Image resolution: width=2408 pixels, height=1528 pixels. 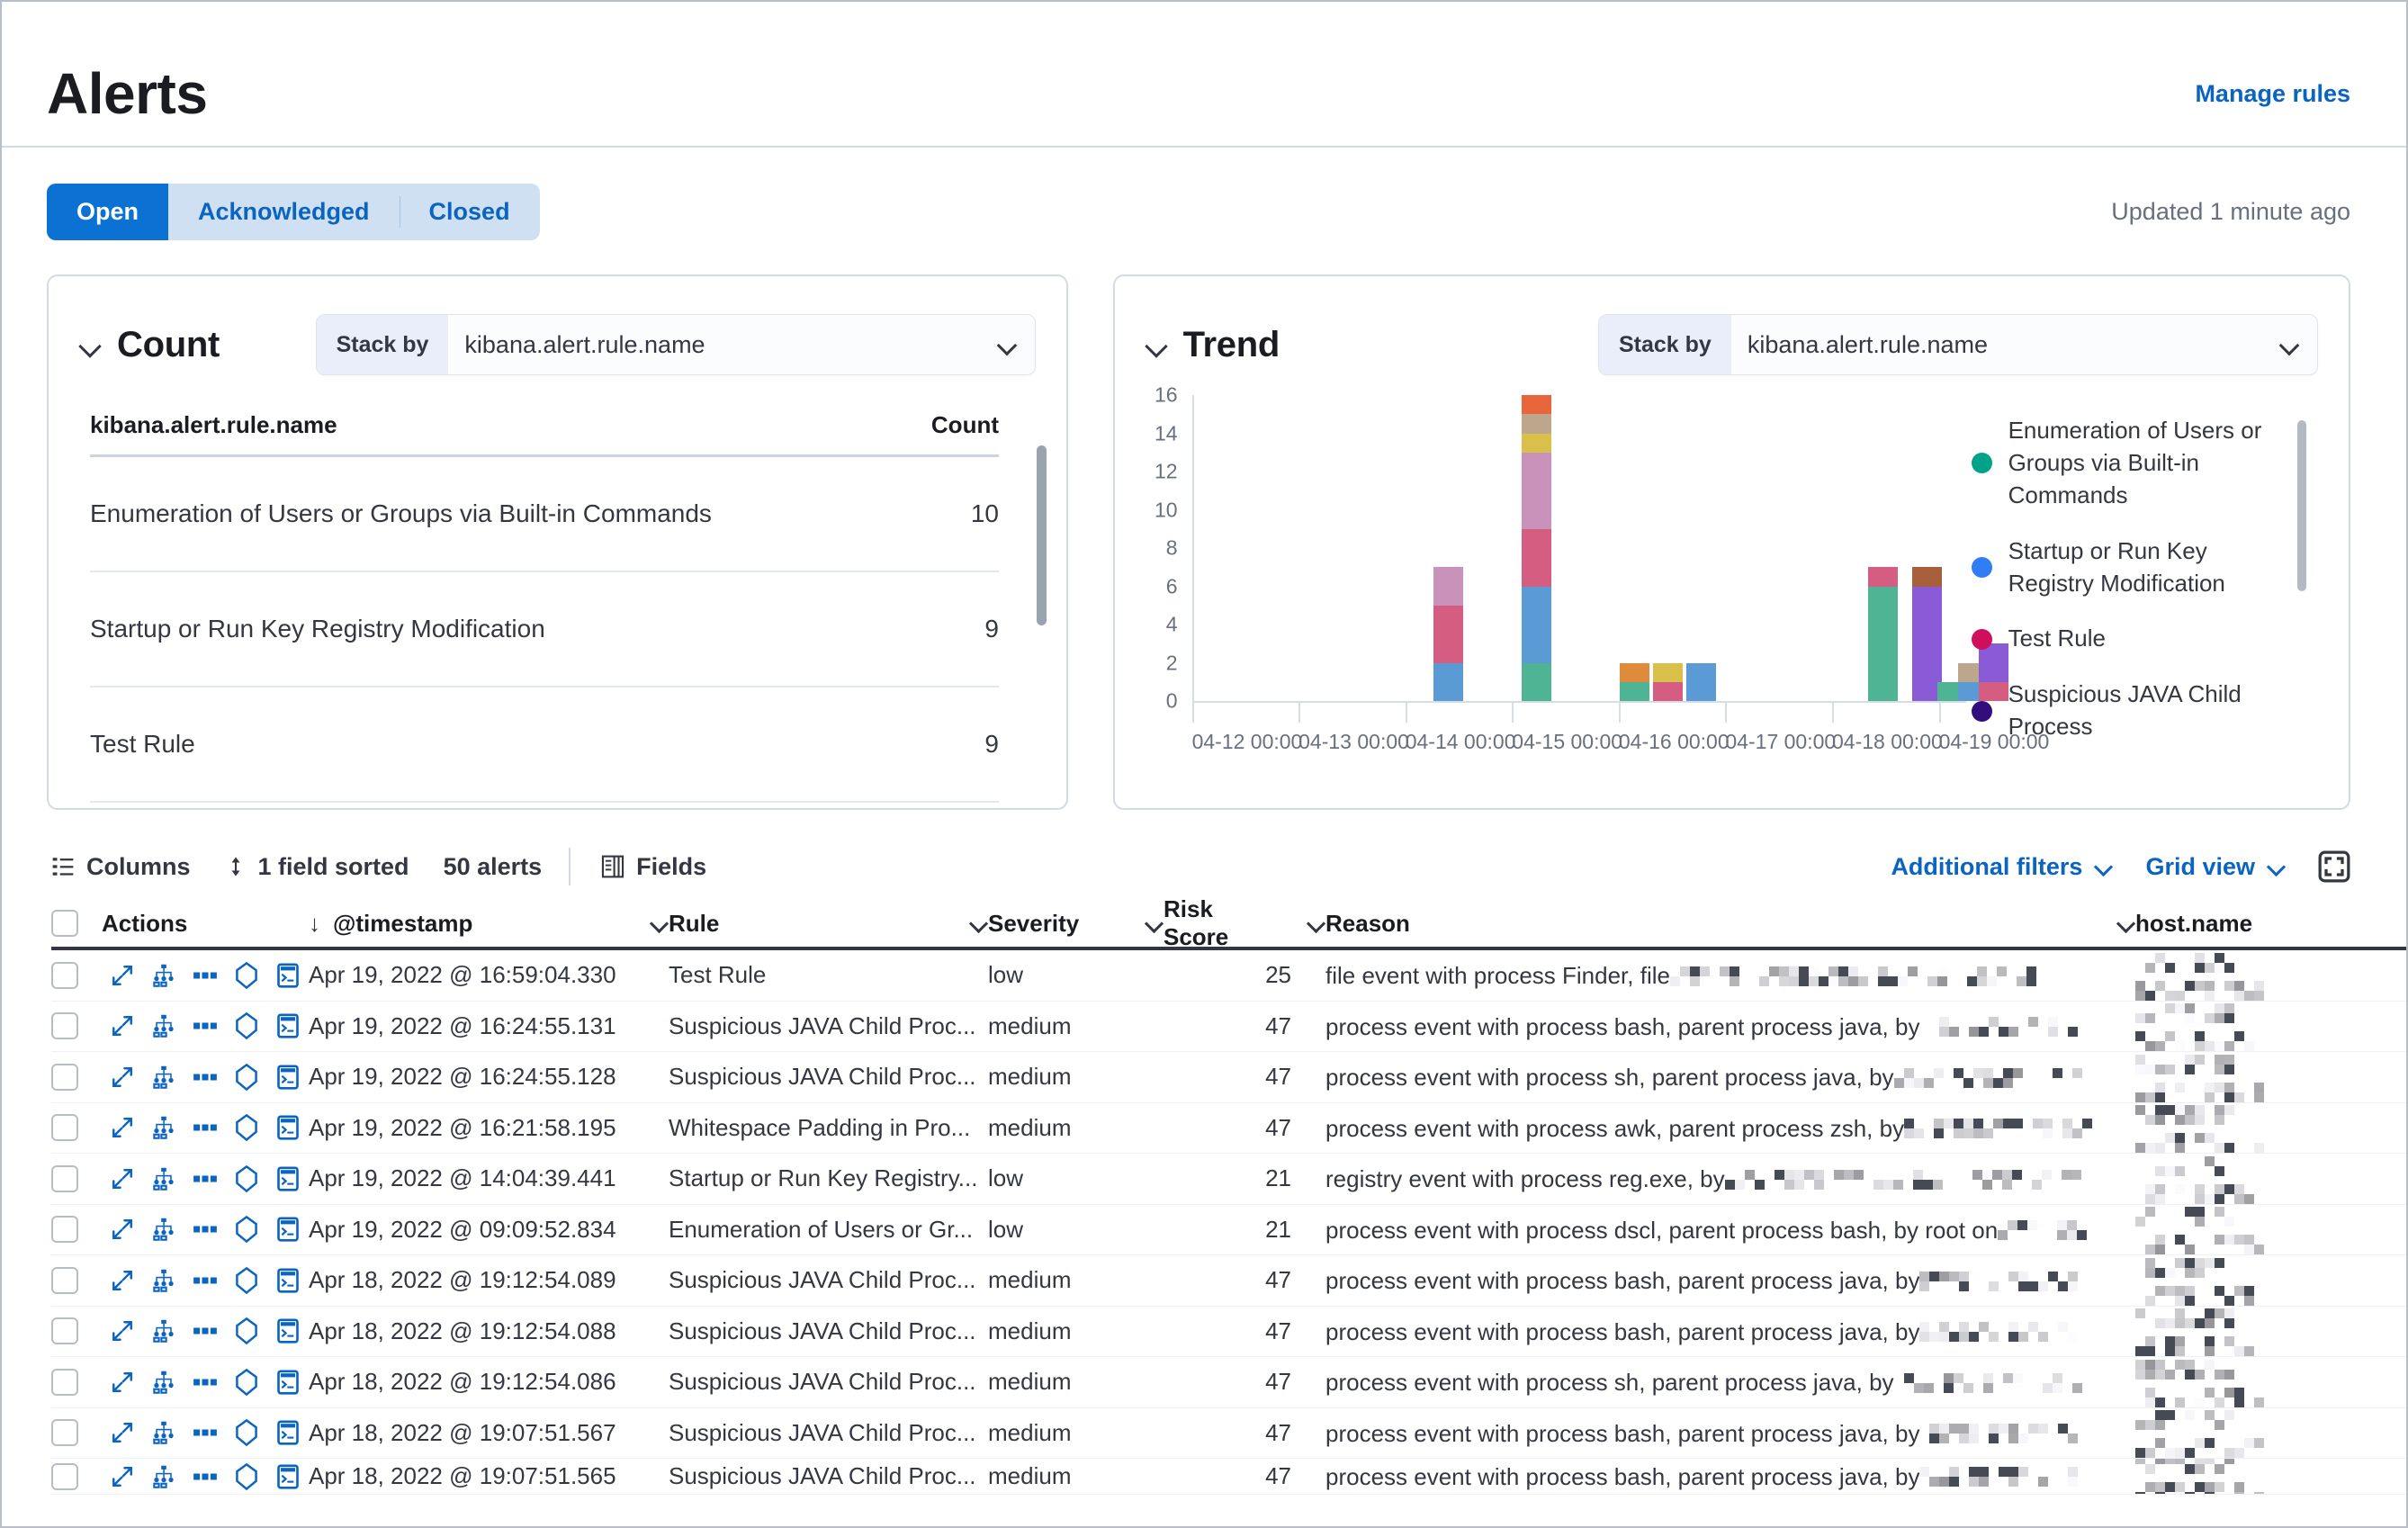 I want to click on trend-stack-by-value: kibana.alert.rule.name, so click(x=2024, y=344).